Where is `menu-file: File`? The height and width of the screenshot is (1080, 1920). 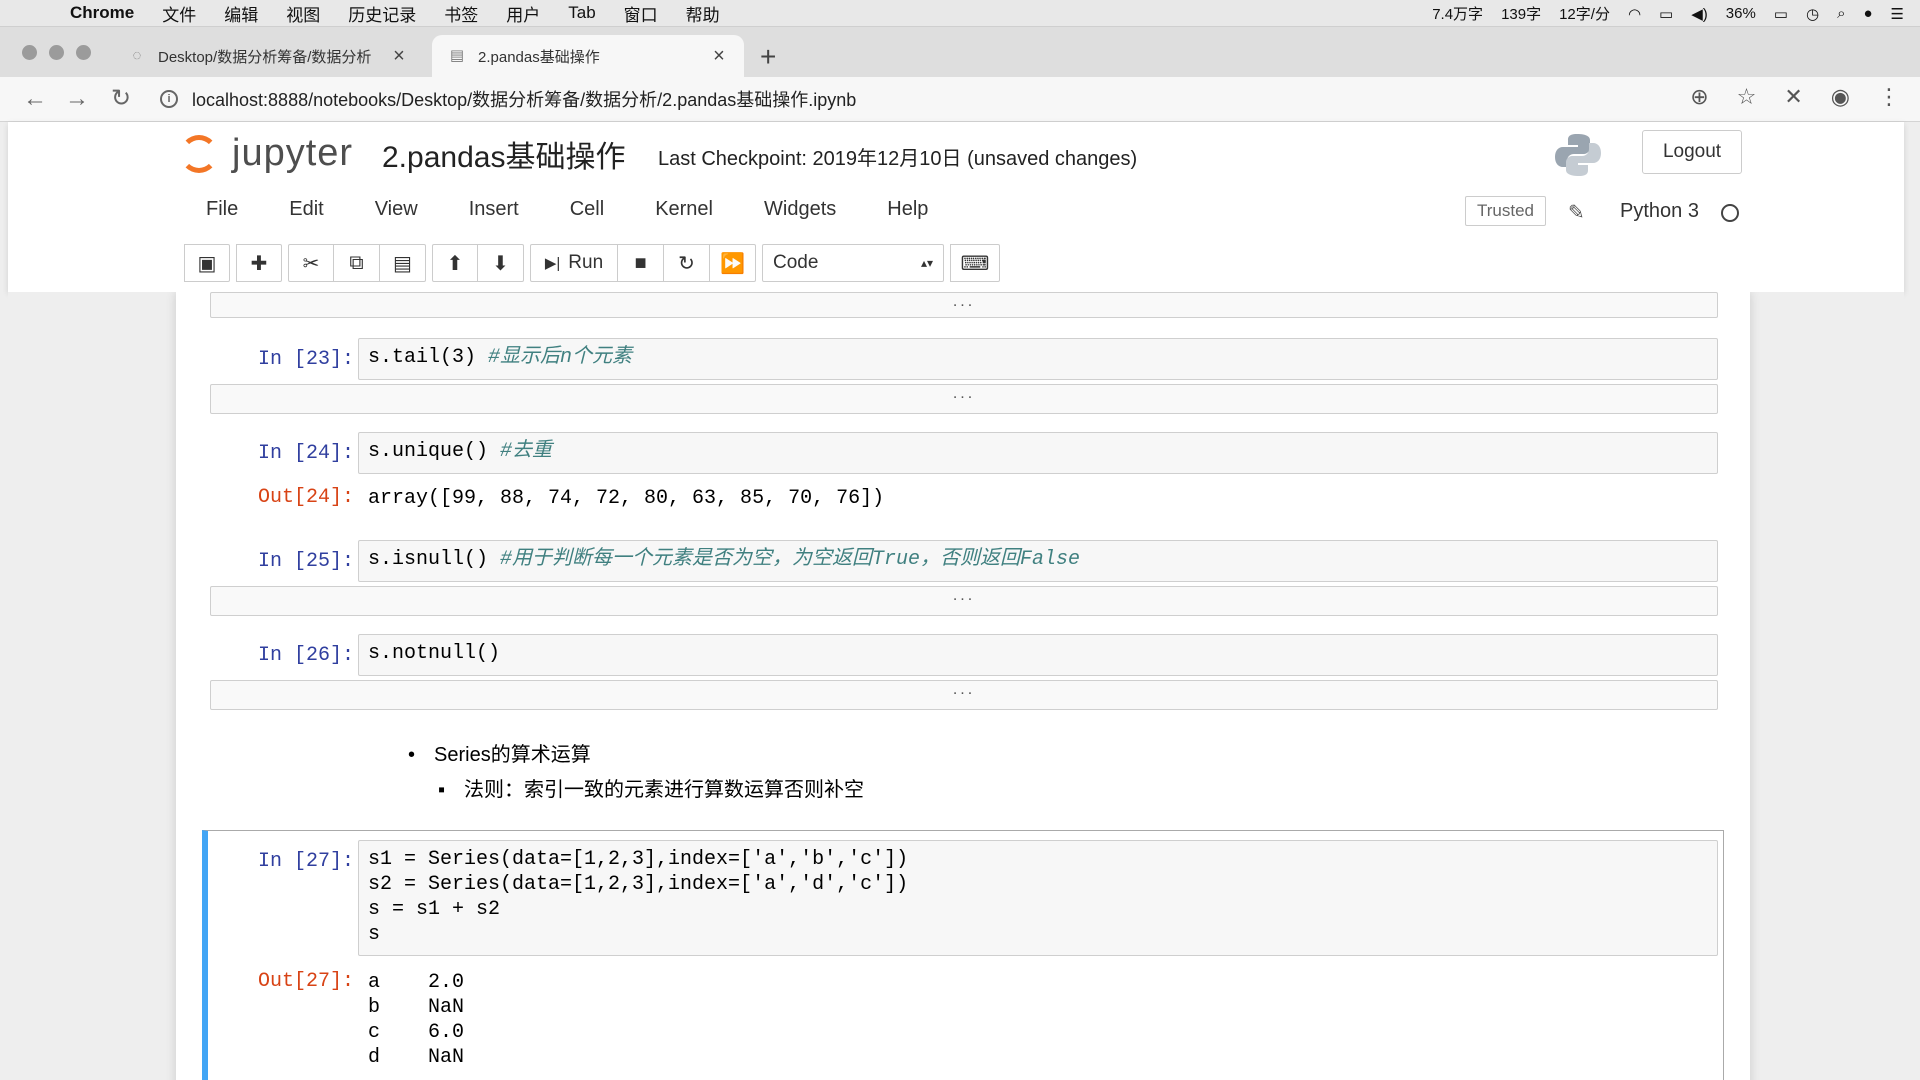
menu-file: File is located at coordinates (221, 207).